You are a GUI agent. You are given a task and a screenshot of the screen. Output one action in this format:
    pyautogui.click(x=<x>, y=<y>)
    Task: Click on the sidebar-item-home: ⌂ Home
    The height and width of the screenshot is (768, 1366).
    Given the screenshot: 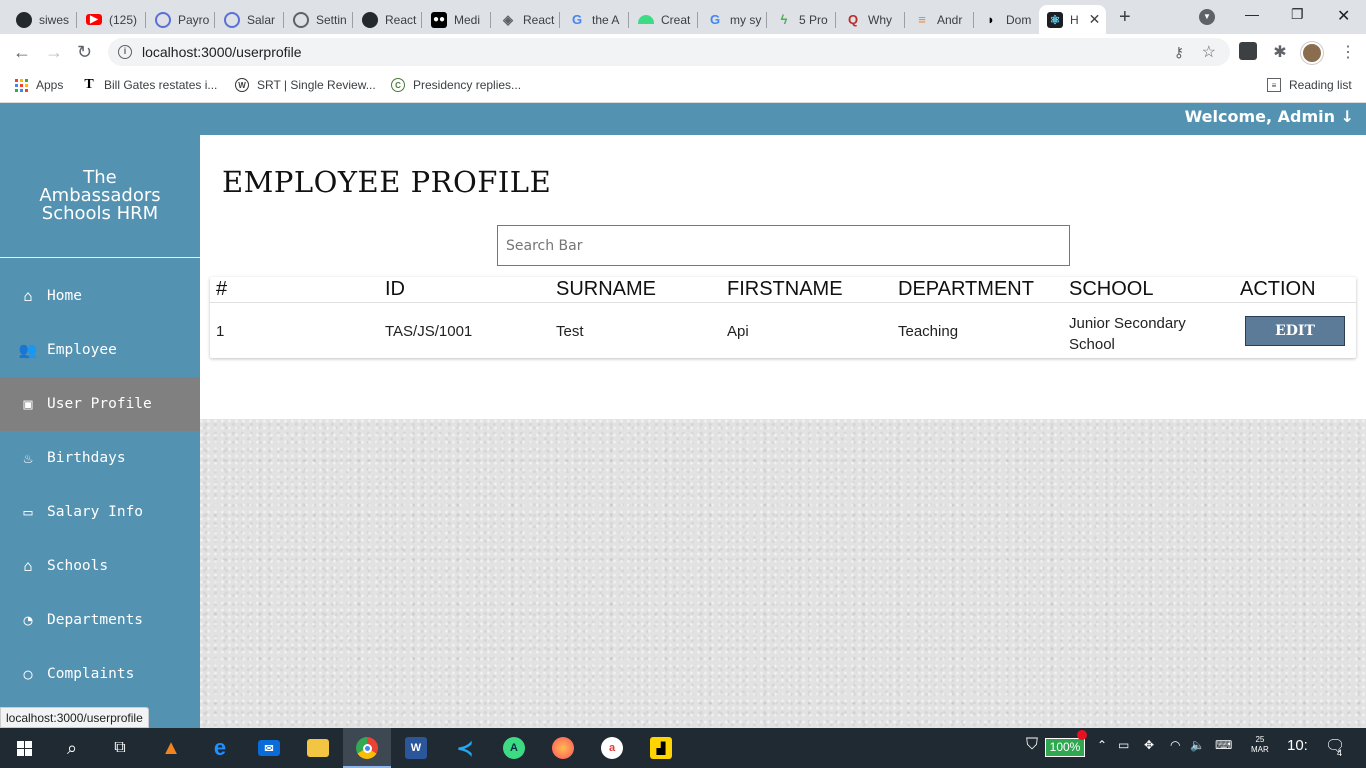 What is the action you would take?
    pyautogui.click(x=100, y=296)
    